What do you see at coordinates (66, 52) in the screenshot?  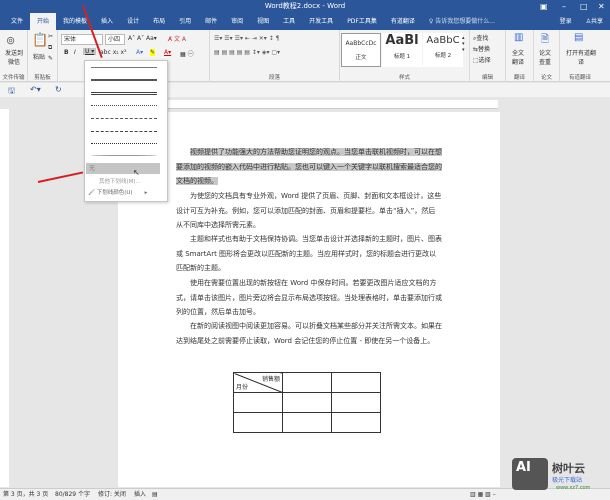 I see `bold-button: B` at bounding box center [66, 52].